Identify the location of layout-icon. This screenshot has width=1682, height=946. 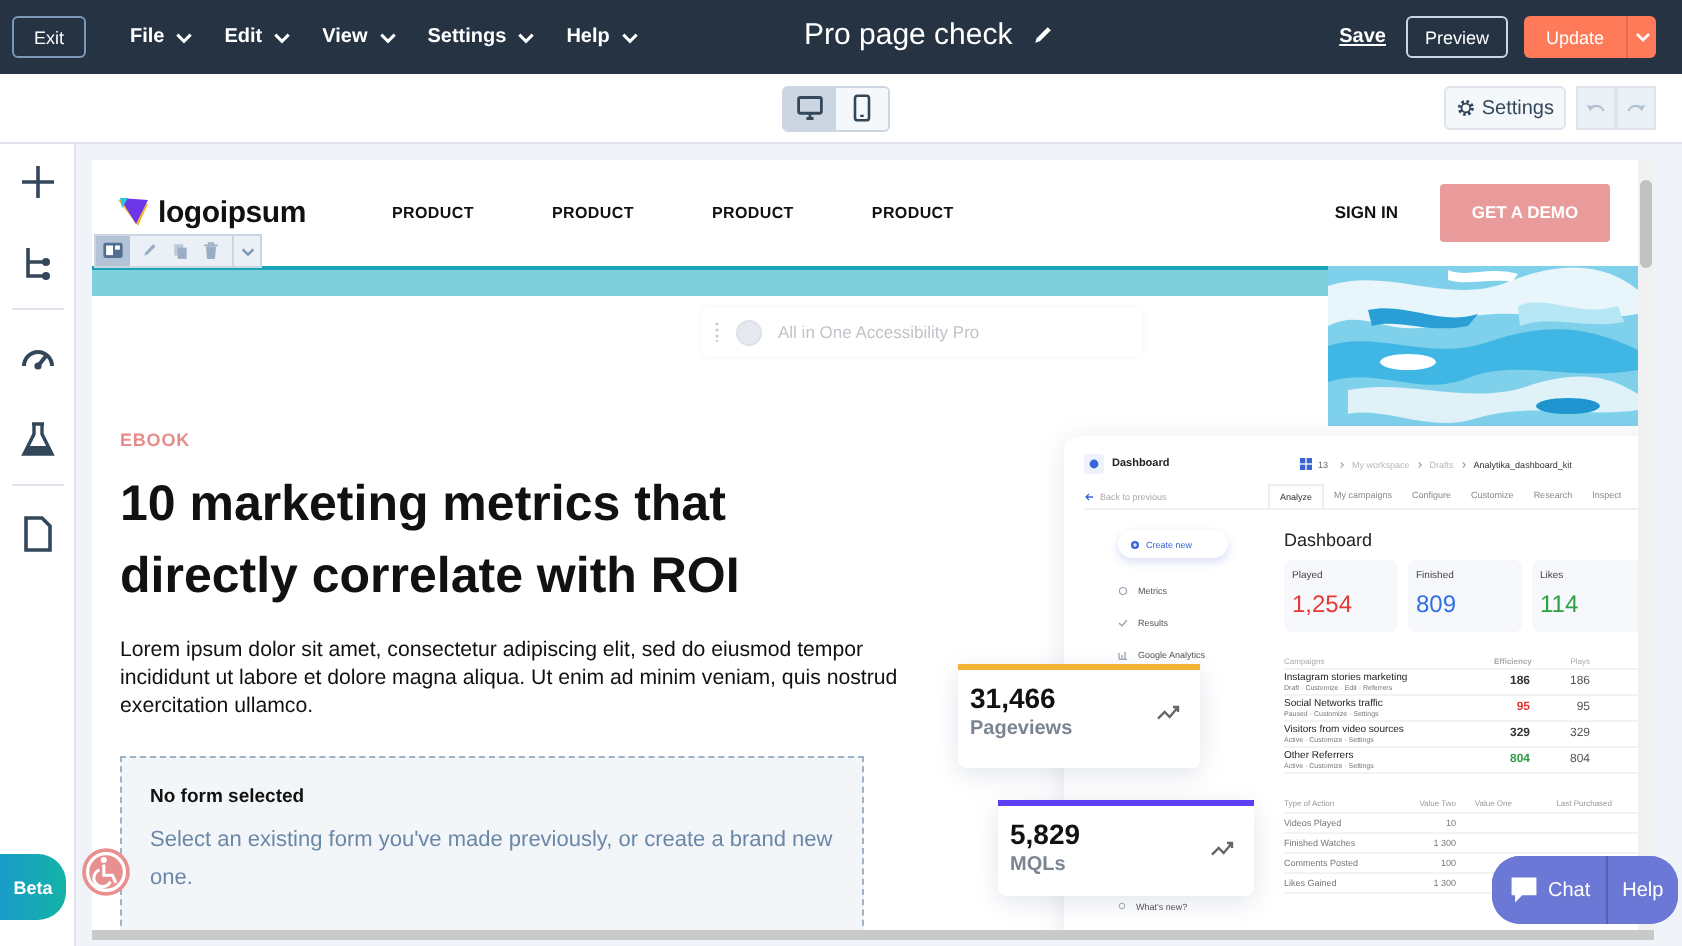
(113, 251).